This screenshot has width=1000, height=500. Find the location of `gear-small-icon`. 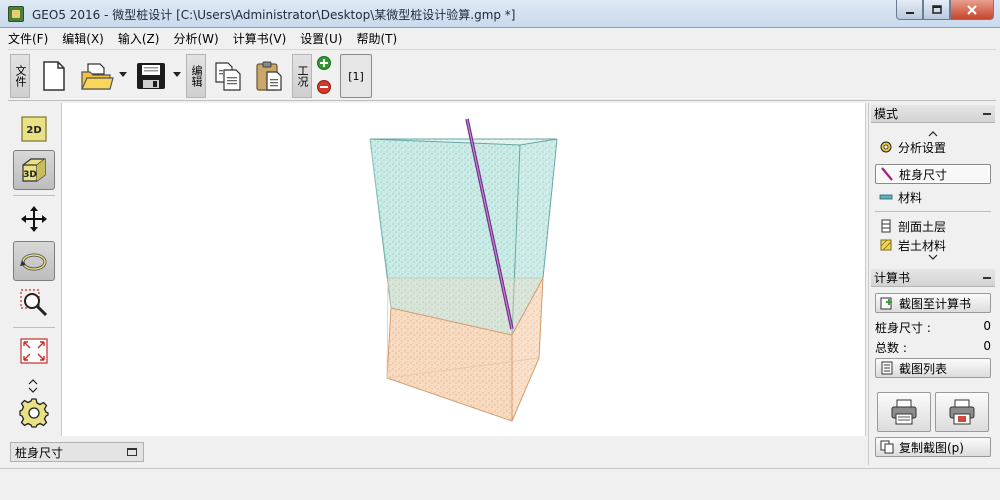

gear-small-icon is located at coordinates (886, 147).